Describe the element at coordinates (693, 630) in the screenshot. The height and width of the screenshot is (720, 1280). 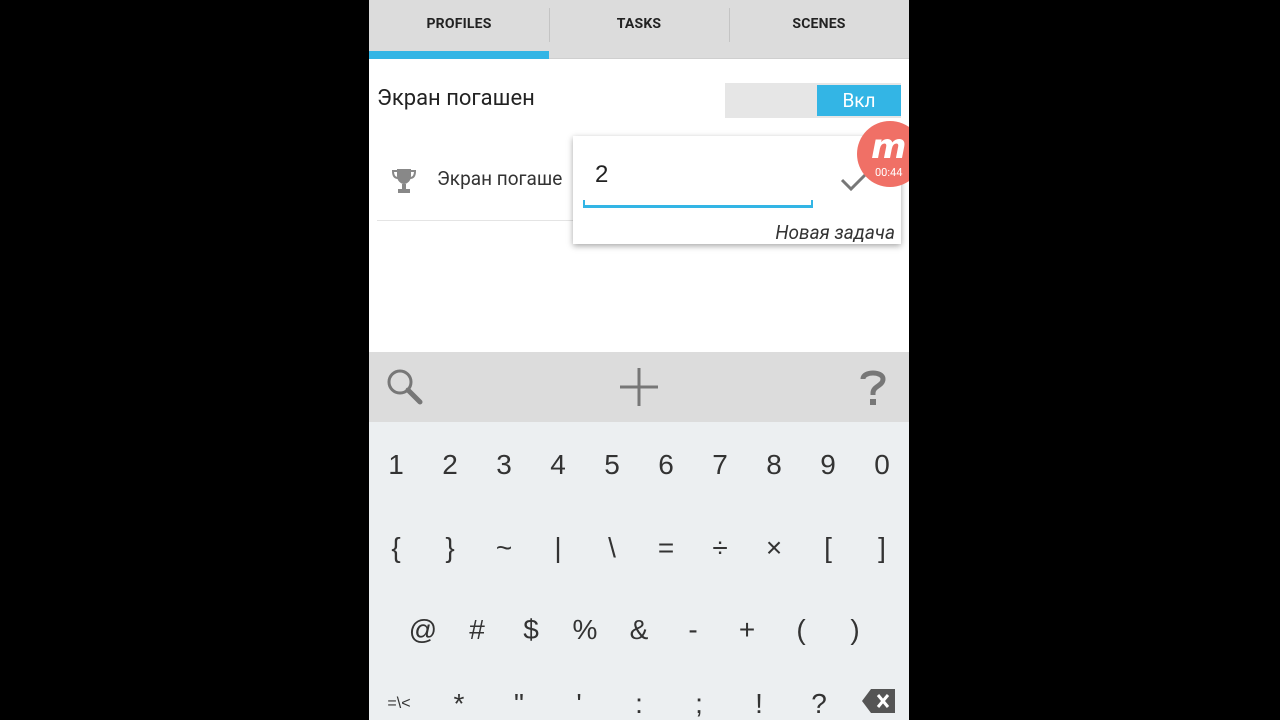
I see `key: -` at that location.